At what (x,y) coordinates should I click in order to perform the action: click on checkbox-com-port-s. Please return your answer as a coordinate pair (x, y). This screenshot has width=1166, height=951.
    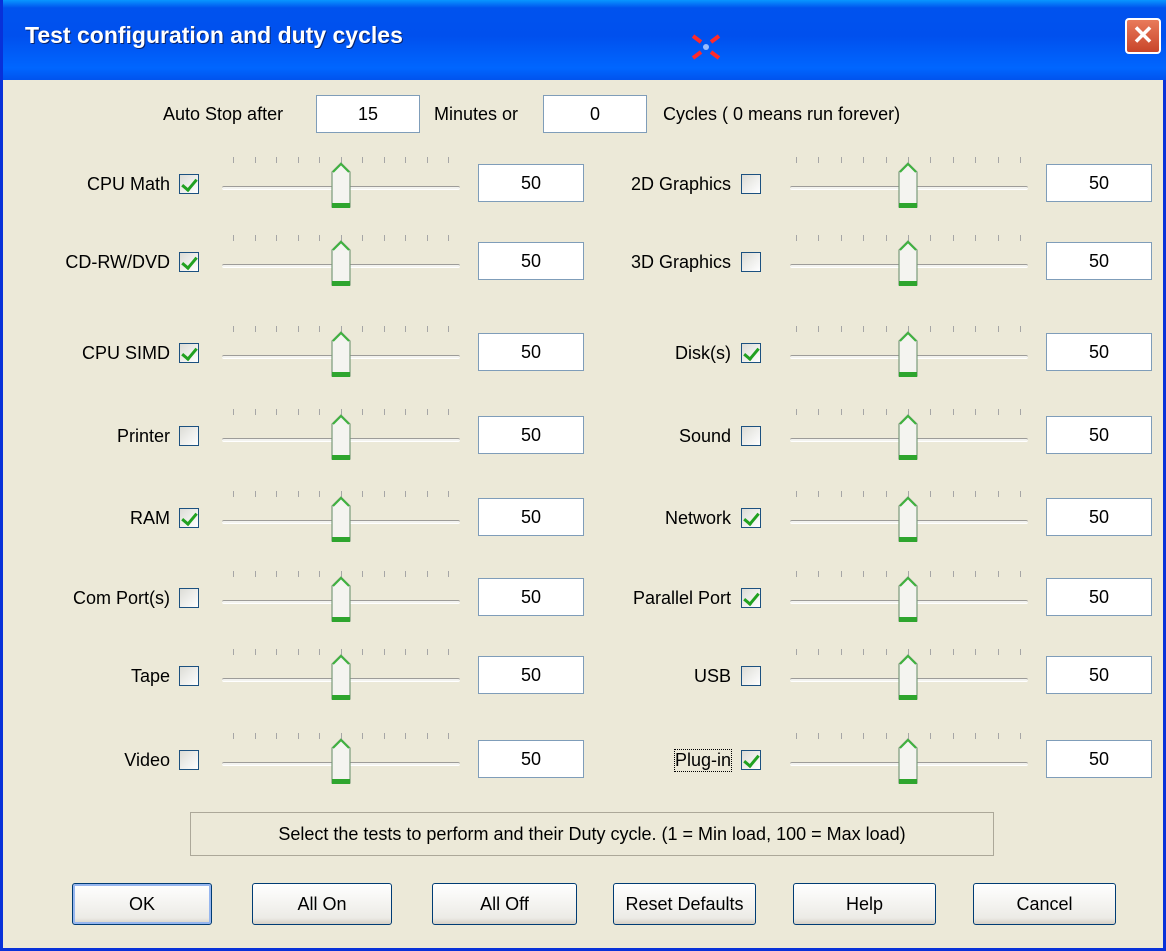
    Looking at the image, I should click on (189, 598).